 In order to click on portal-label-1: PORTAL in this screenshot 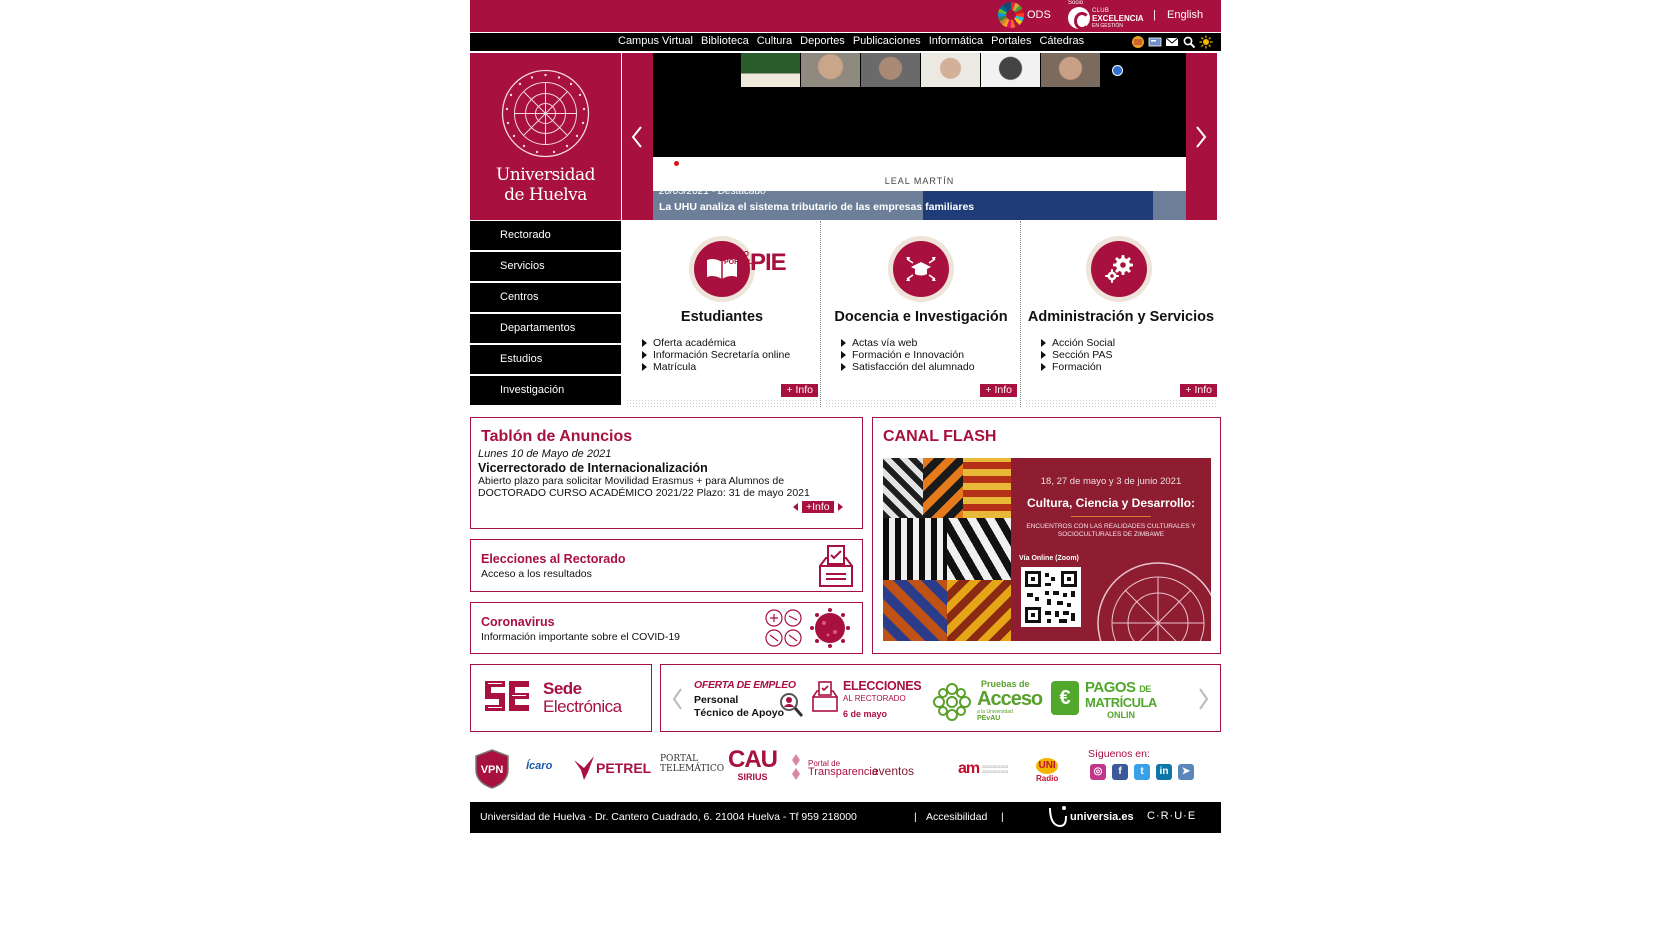, I will do `click(679, 759)`.